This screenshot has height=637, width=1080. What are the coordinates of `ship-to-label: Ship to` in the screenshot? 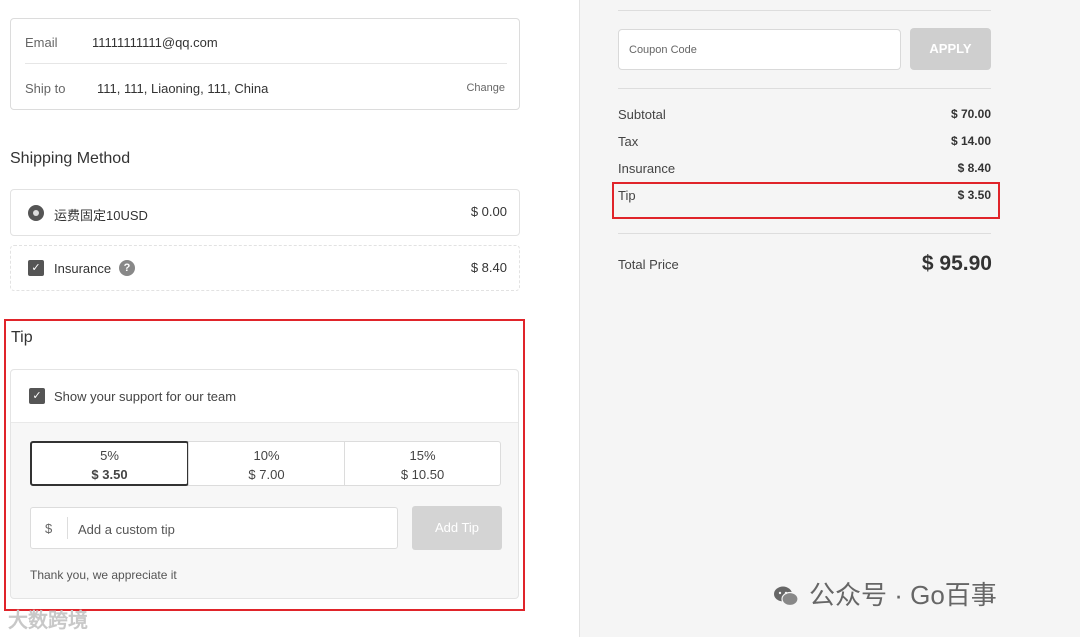 It's located at (45, 88).